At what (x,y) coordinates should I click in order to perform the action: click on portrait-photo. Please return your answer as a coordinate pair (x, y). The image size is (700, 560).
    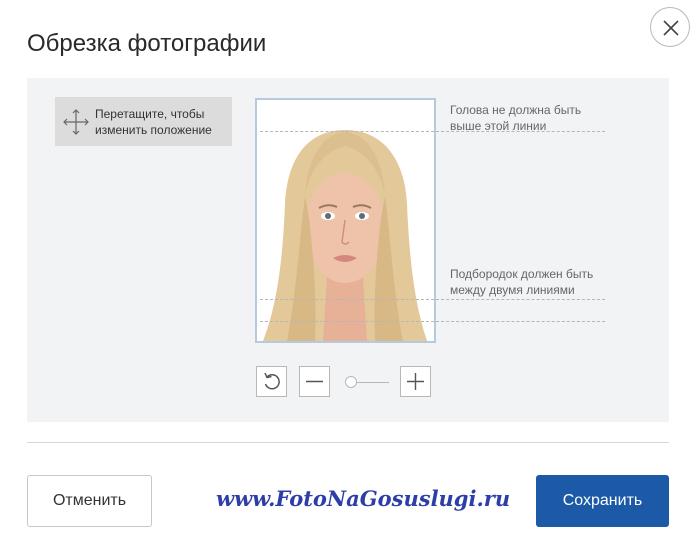
    Looking at the image, I should click on (345, 220).